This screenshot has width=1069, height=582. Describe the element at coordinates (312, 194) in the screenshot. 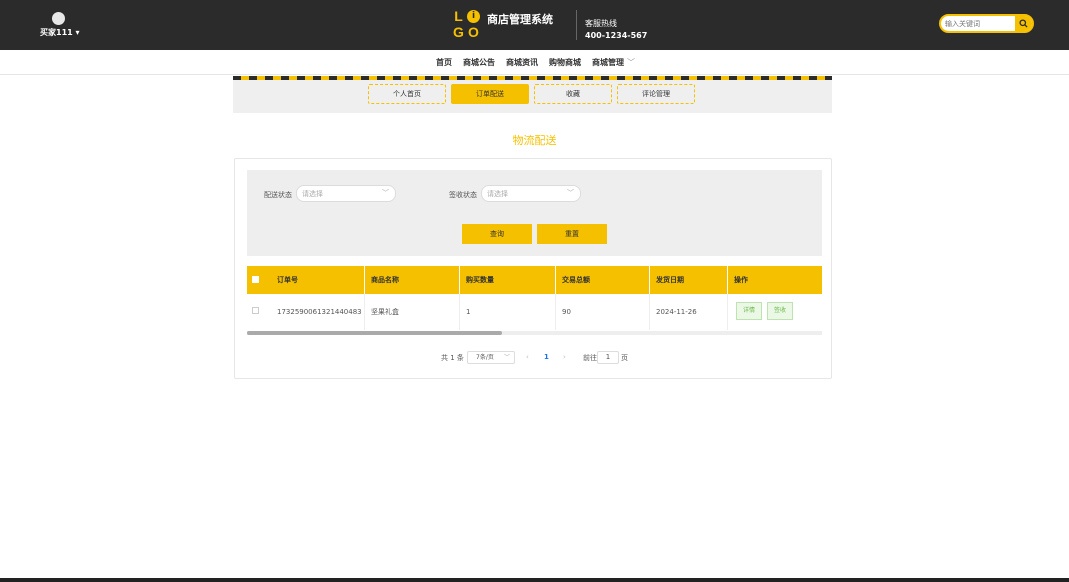

I see `delivery-status-placeholder: 请选择` at that location.